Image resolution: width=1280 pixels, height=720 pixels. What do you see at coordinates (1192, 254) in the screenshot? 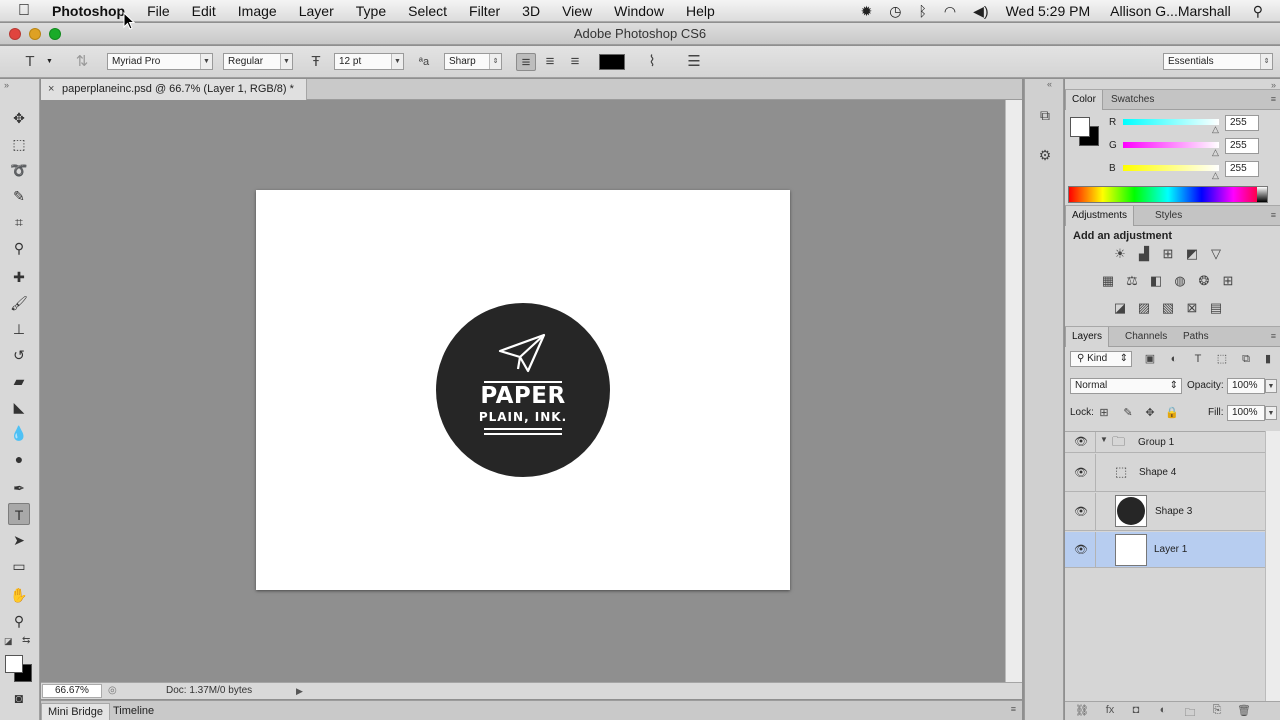
I see `exposure-icon: ◩` at bounding box center [1192, 254].